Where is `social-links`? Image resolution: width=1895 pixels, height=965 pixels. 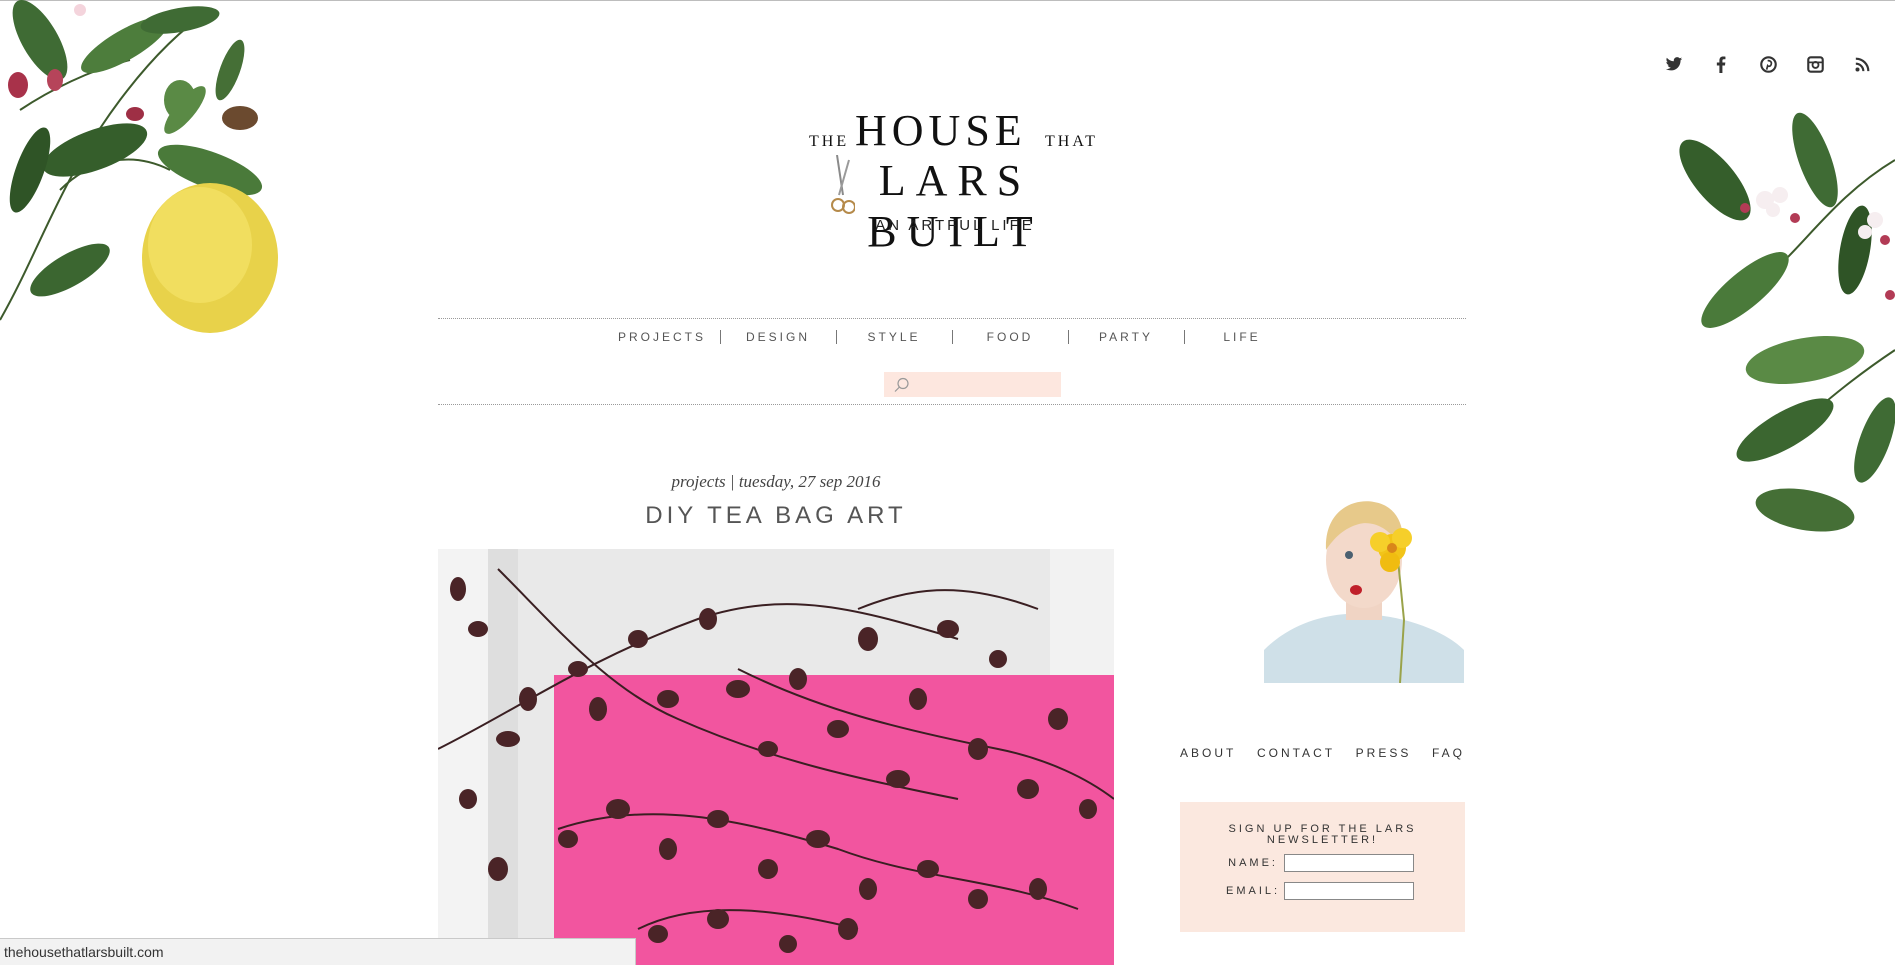 social-links is located at coordinates (1768, 64).